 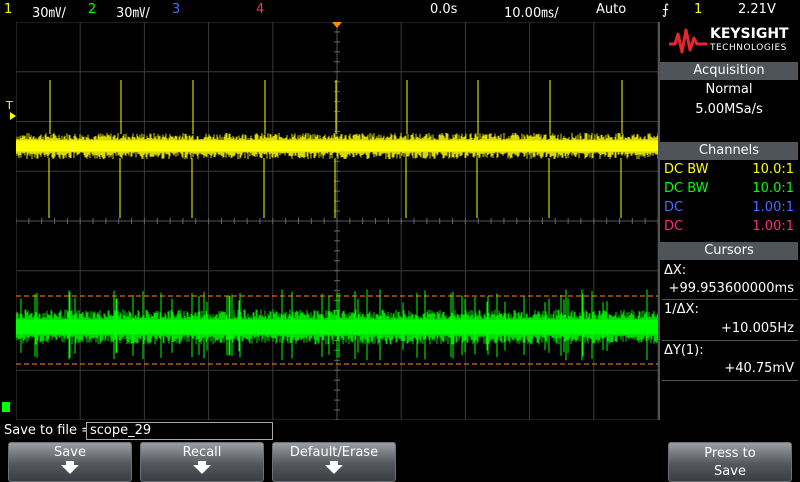 I want to click on channel4-number: 4, so click(x=260, y=9).